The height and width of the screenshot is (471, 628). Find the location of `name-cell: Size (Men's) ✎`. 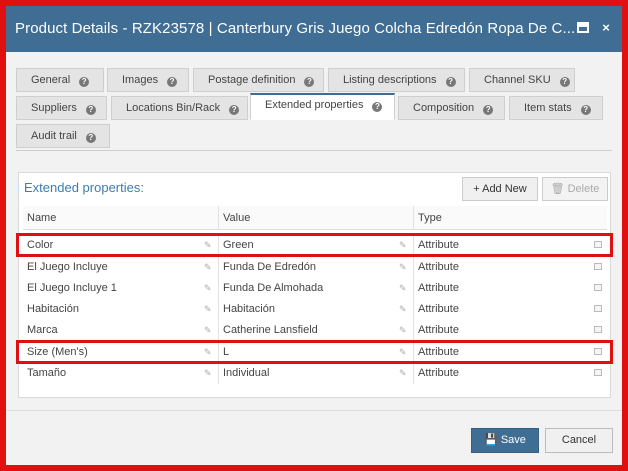

name-cell: Size (Men's) ✎ is located at coordinates (121, 352).